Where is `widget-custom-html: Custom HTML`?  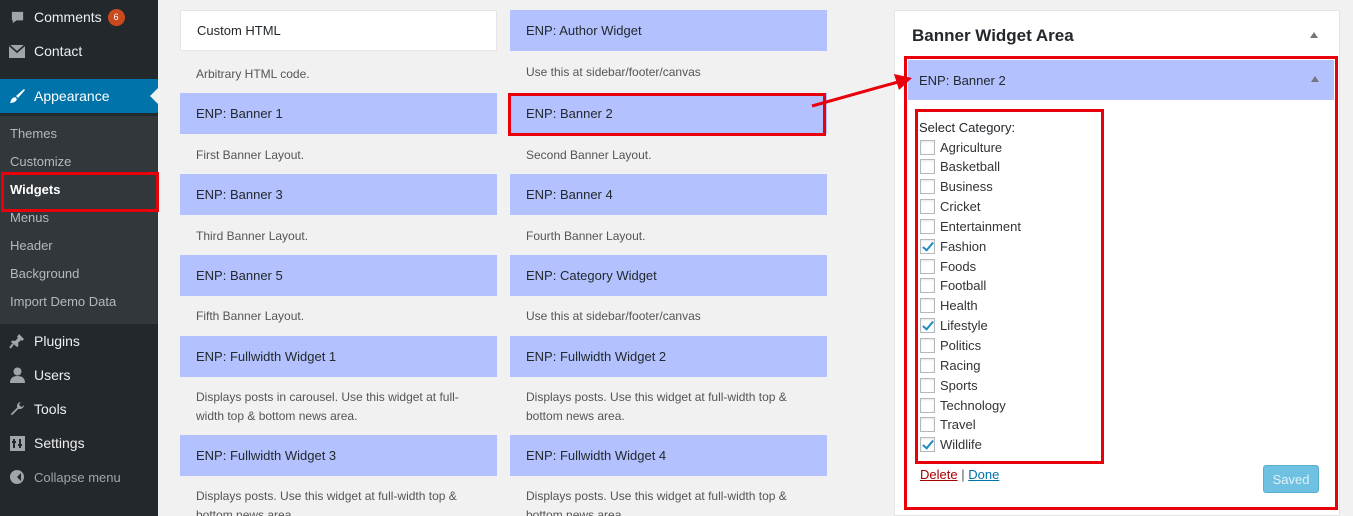 widget-custom-html: Custom HTML is located at coordinates (338, 30).